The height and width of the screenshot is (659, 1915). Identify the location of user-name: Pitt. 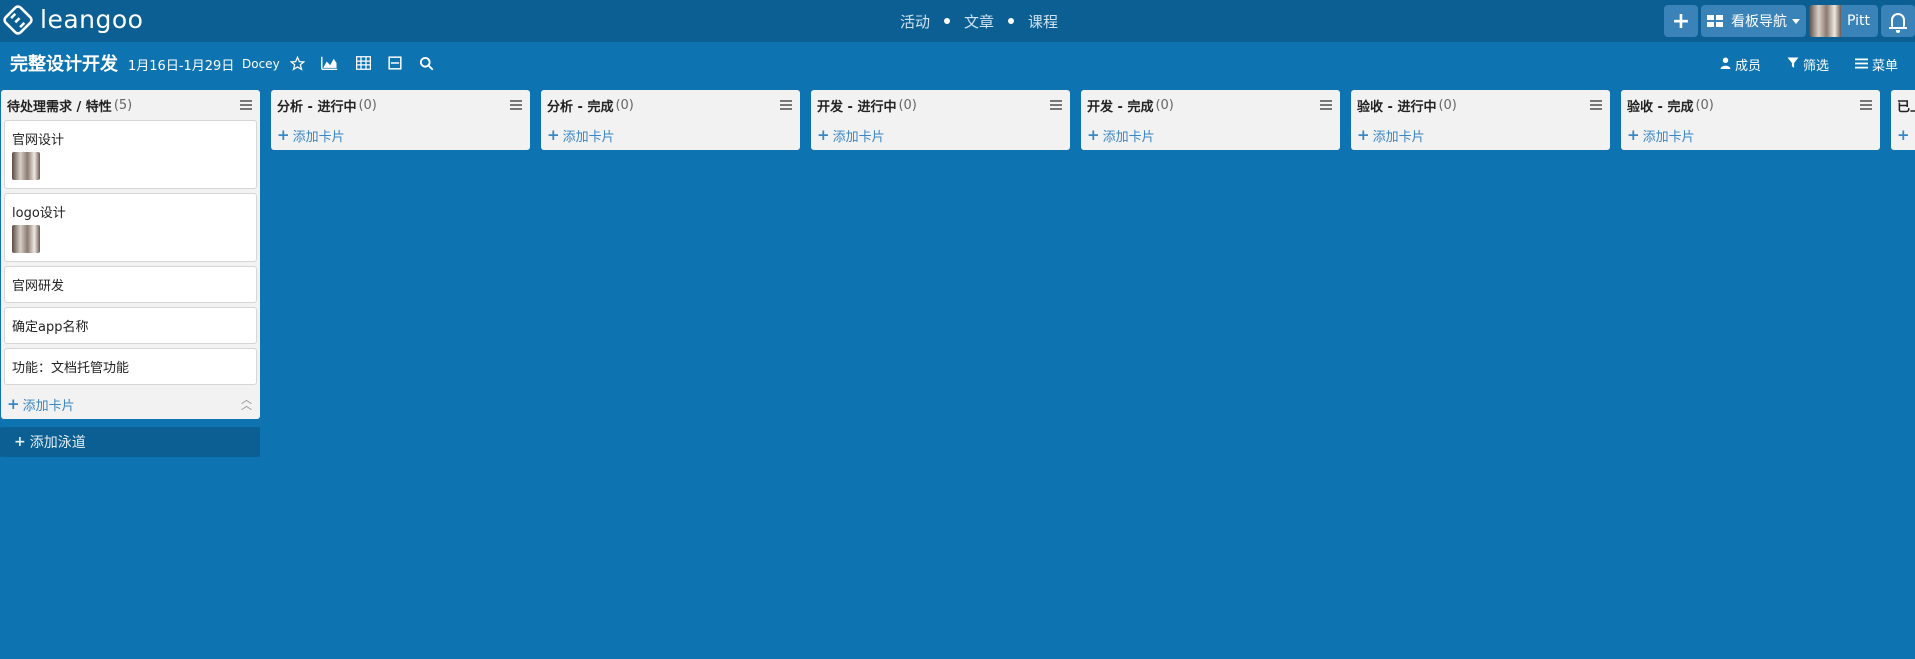
(1858, 21).